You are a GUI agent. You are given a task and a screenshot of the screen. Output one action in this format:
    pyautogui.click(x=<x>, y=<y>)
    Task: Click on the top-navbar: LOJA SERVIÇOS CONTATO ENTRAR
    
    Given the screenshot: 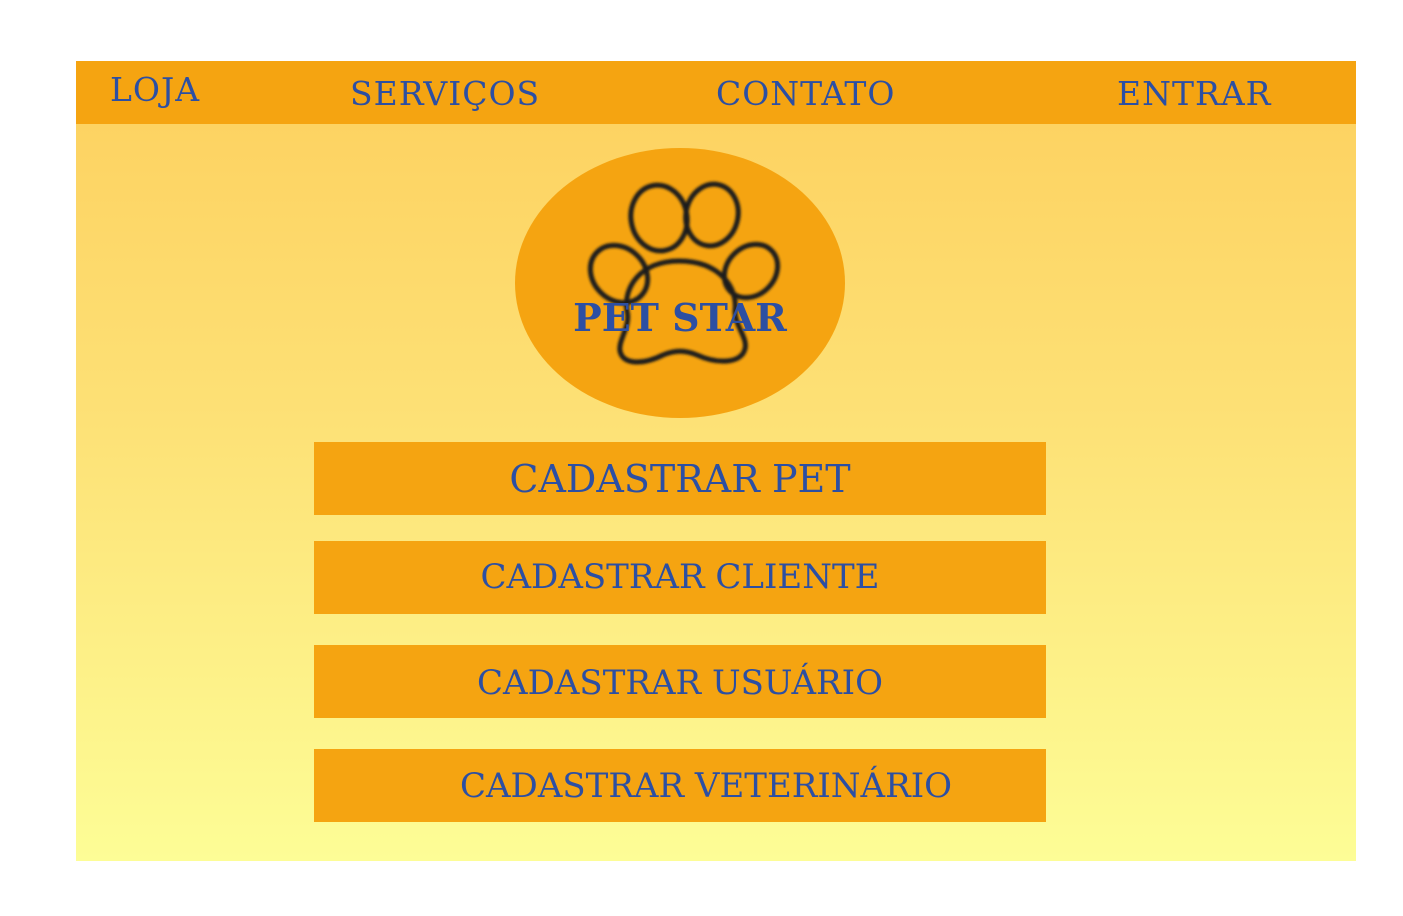 What is the action you would take?
    pyautogui.click(x=716, y=92)
    